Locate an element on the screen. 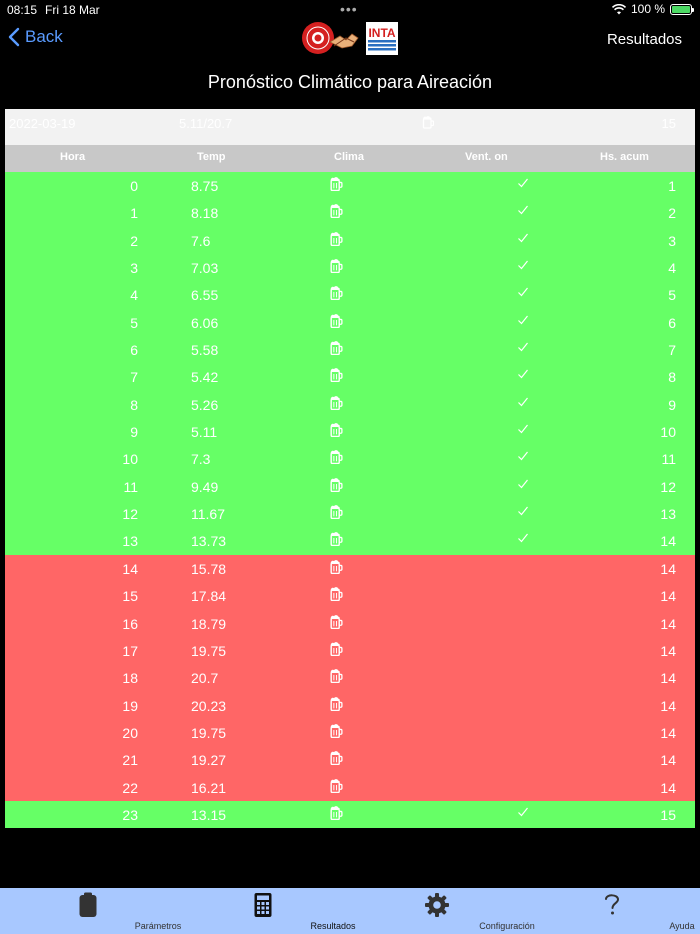 The image size is (700, 934). wifi-icon is located at coordinates (618, 8).